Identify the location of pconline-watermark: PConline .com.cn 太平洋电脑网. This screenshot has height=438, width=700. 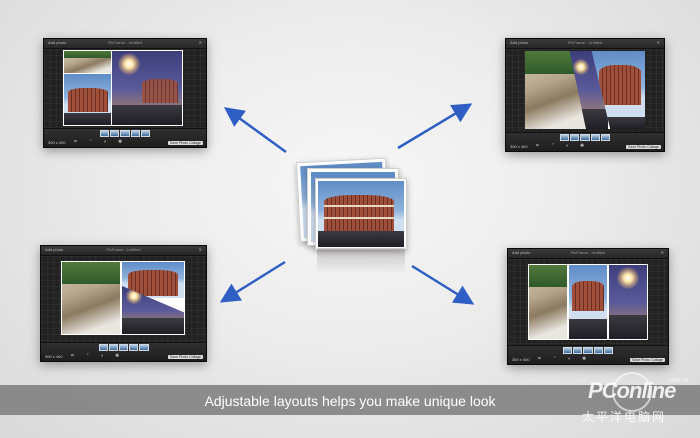
(625, 400).